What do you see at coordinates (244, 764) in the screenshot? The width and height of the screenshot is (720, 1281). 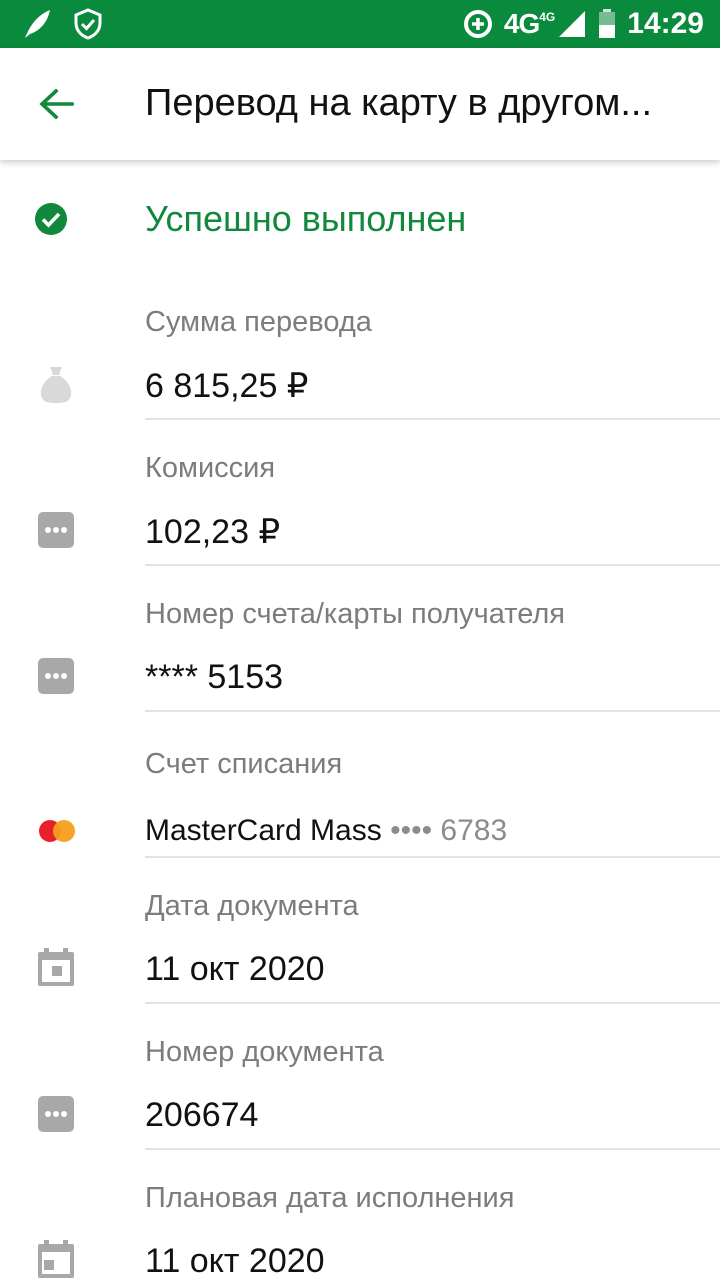 I see `detail-label: Счет списания` at bounding box center [244, 764].